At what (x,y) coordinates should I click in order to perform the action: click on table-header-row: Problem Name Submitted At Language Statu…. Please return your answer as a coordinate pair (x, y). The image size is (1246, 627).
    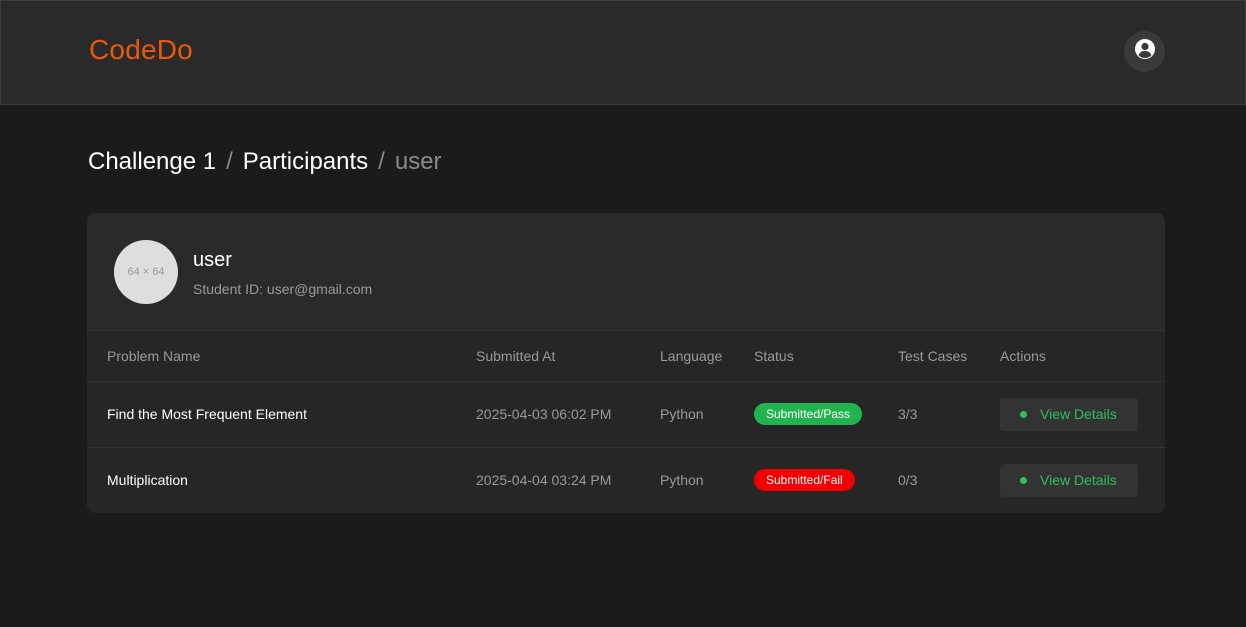
    Looking at the image, I should click on (626, 356).